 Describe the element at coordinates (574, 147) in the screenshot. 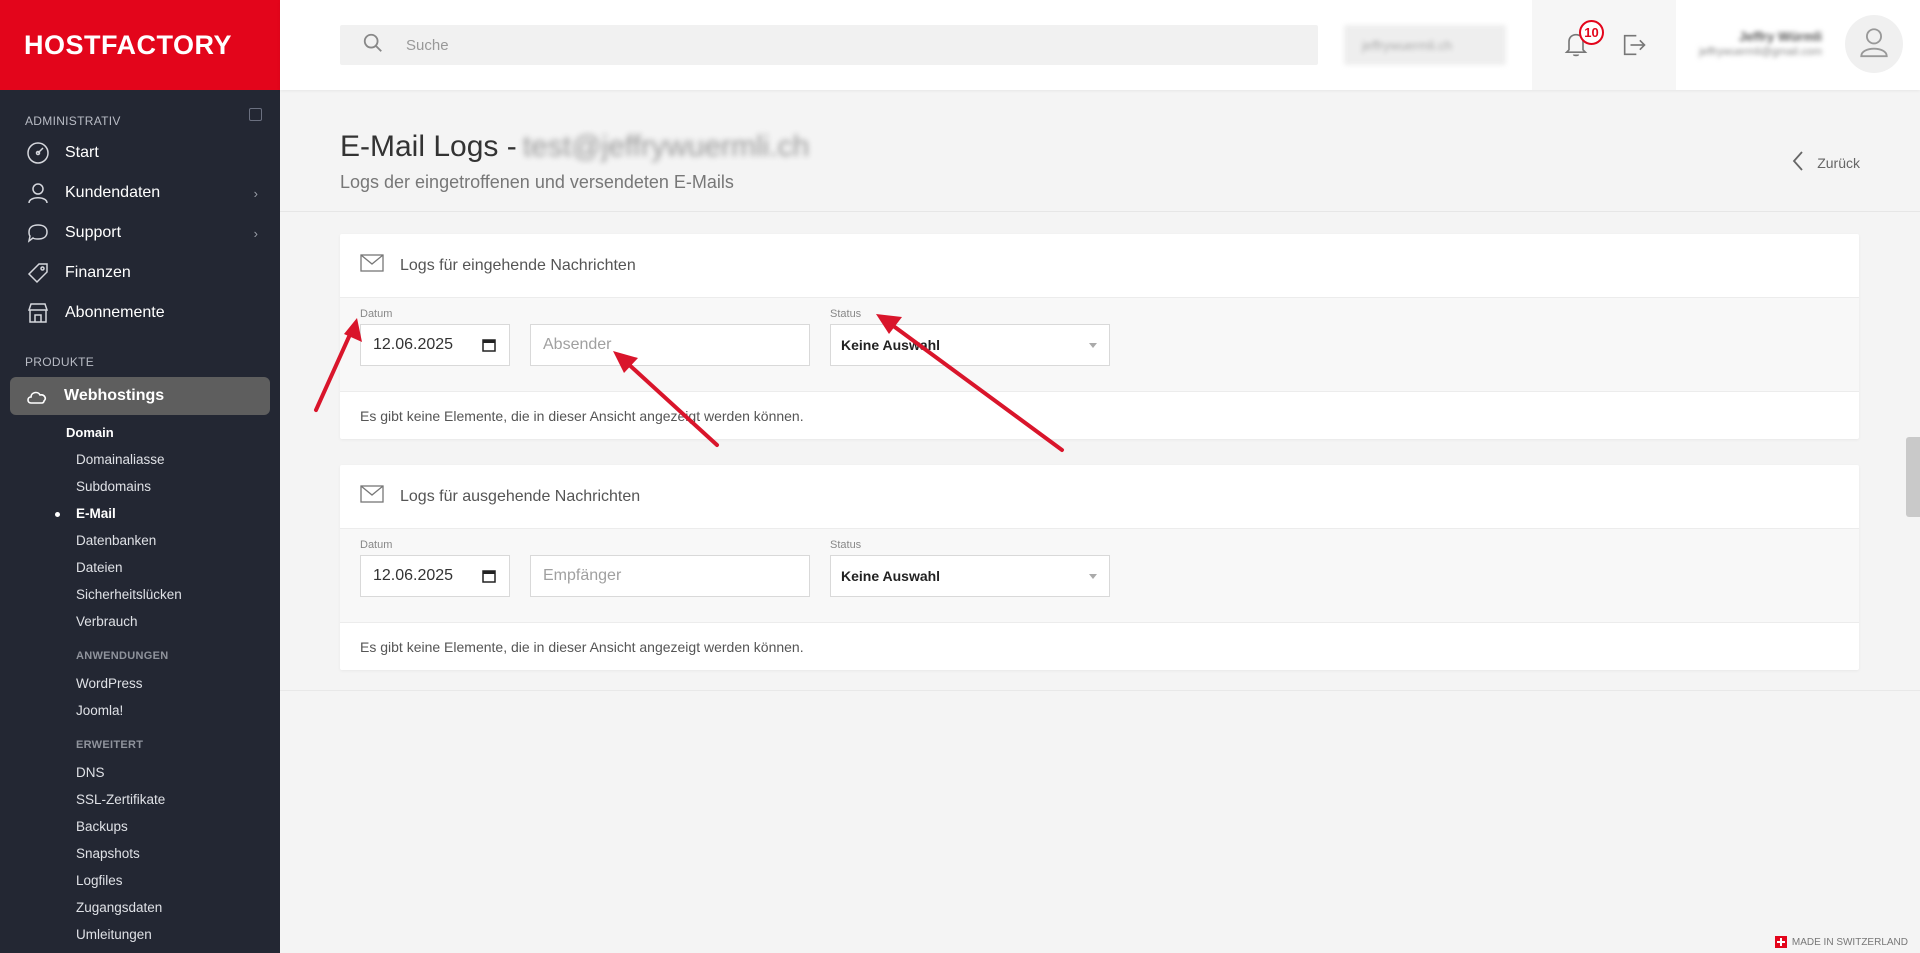

I see `page-title: E-Mail Logs - test@jeffrywuermli.ch` at that location.